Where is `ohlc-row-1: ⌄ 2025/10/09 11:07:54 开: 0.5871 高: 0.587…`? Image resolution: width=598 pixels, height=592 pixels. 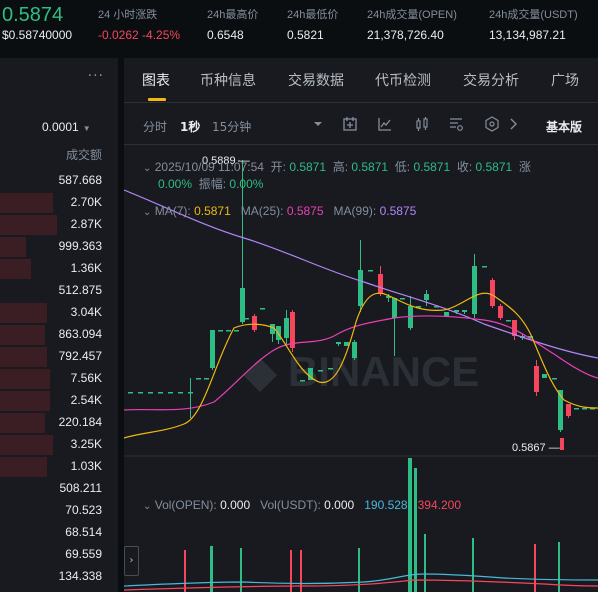 ohlc-row-1: ⌄ 2025/10/09 11:07:54 开: 0.5871 高: 0.587… is located at coordinates (337, 166).